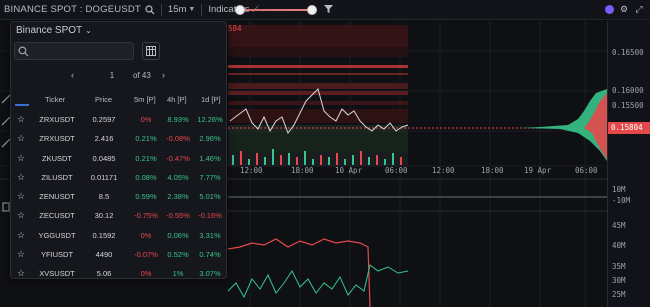 This screenshot has width=650, height=307. Describe the element at coordinates (119, 158) in the screenshot. I see `table-row: ☆ ZKUSDT 0.0485 0.21% -0.47% 1.46%` at that location.